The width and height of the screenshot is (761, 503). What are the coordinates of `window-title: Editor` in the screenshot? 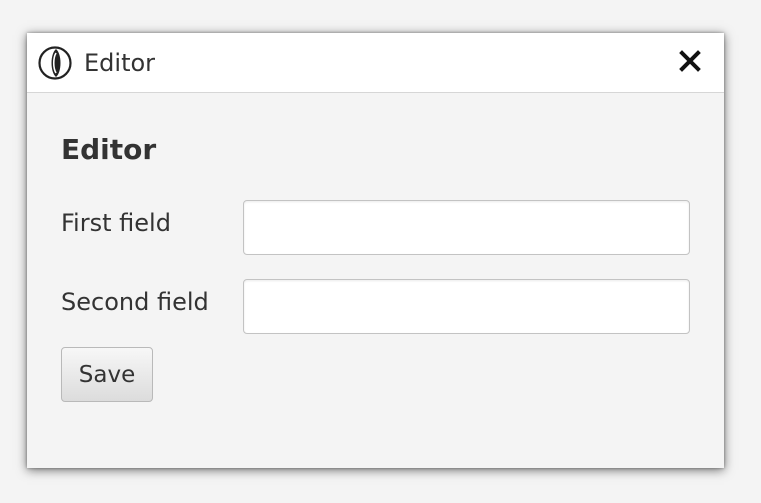 It's located at (120, 63).